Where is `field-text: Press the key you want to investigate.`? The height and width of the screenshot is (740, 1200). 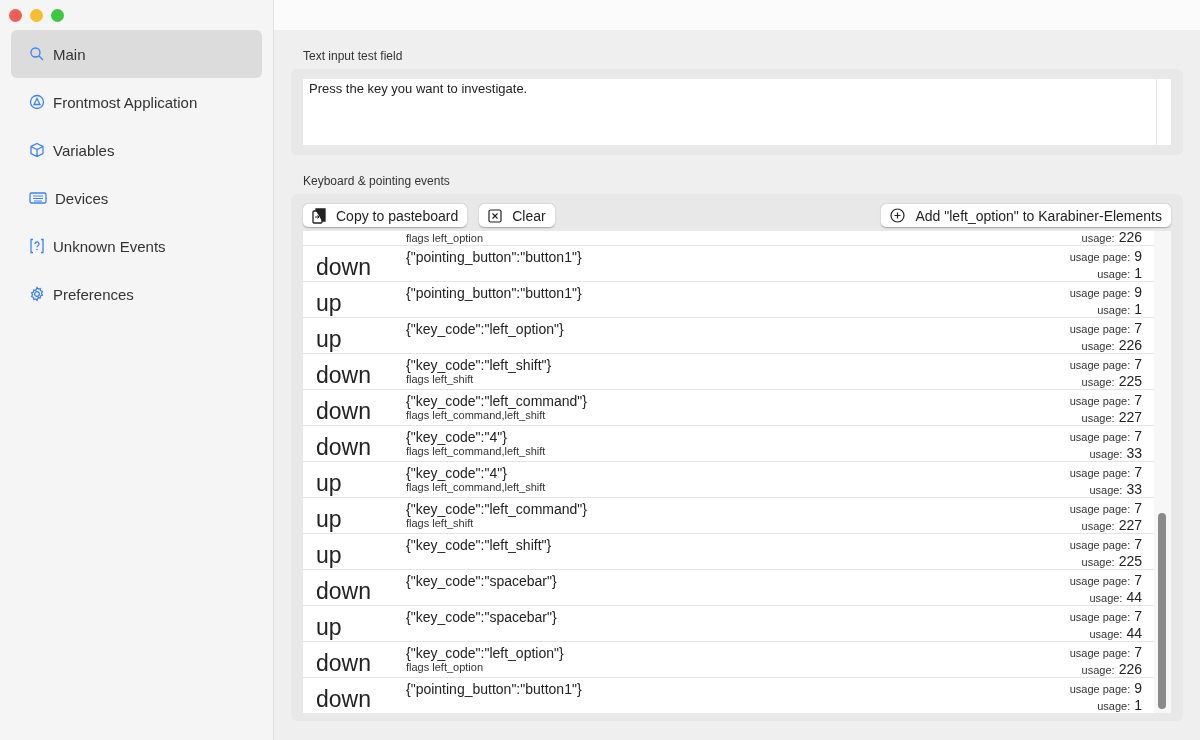 field-text: Press the key you want to investigate. is located at coordinates (418, 89).